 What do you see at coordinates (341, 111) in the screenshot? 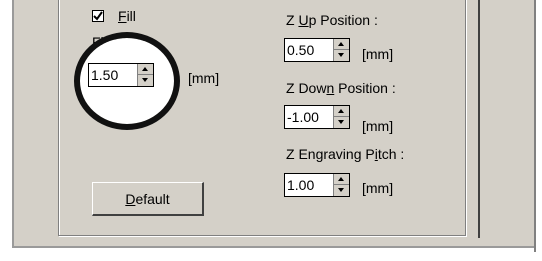
I see `z-down-up-button` at bounding box center [341, 111].